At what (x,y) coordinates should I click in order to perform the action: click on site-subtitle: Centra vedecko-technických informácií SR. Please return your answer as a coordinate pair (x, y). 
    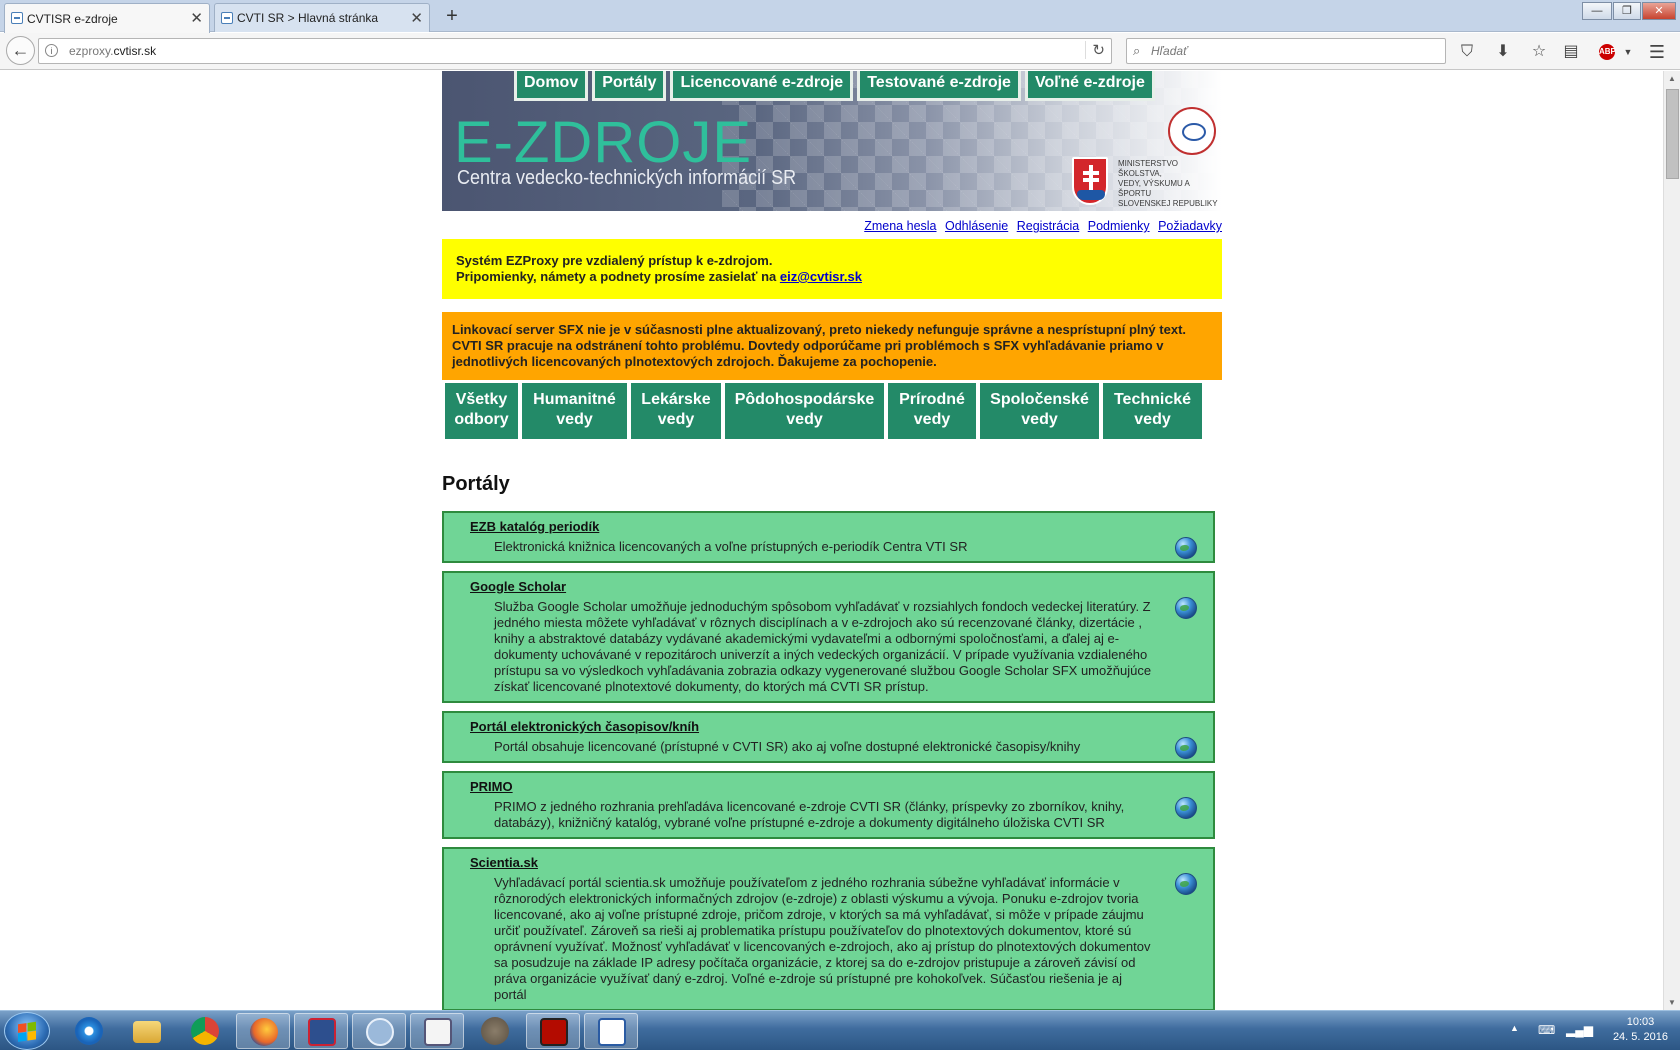
    Looking at the image, I should click on (627, 178).